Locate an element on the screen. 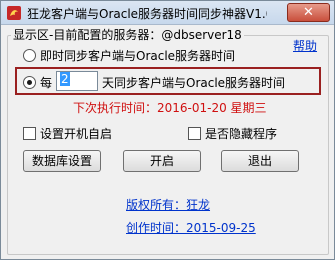  copyright-link: 版权所有：狂龙 is located at coordinates (168, 204).